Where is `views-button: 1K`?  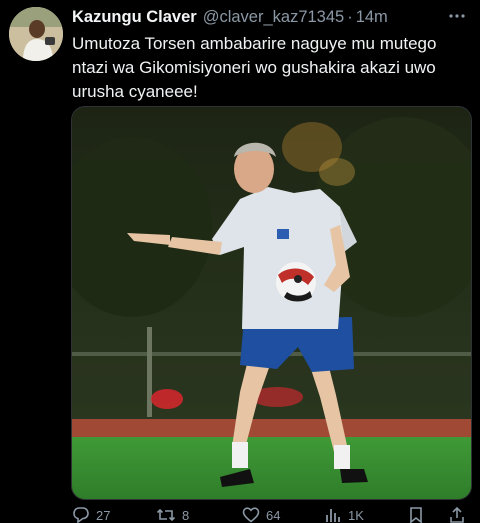
views-button: 1K is located at coordinates (344, 514).